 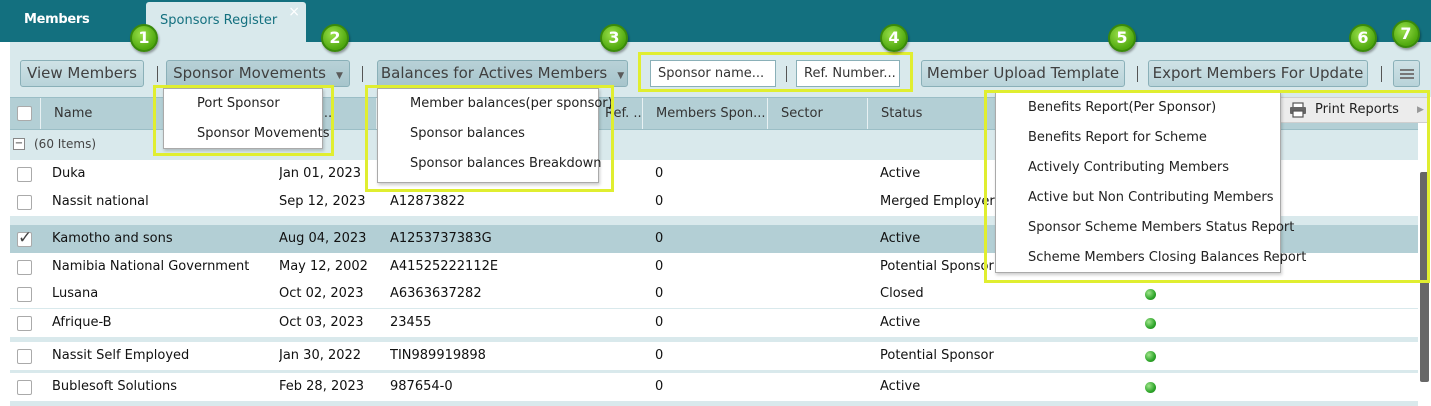 I want to click on cell-application-date: May 12, 2002, so click(x=323, y=266).